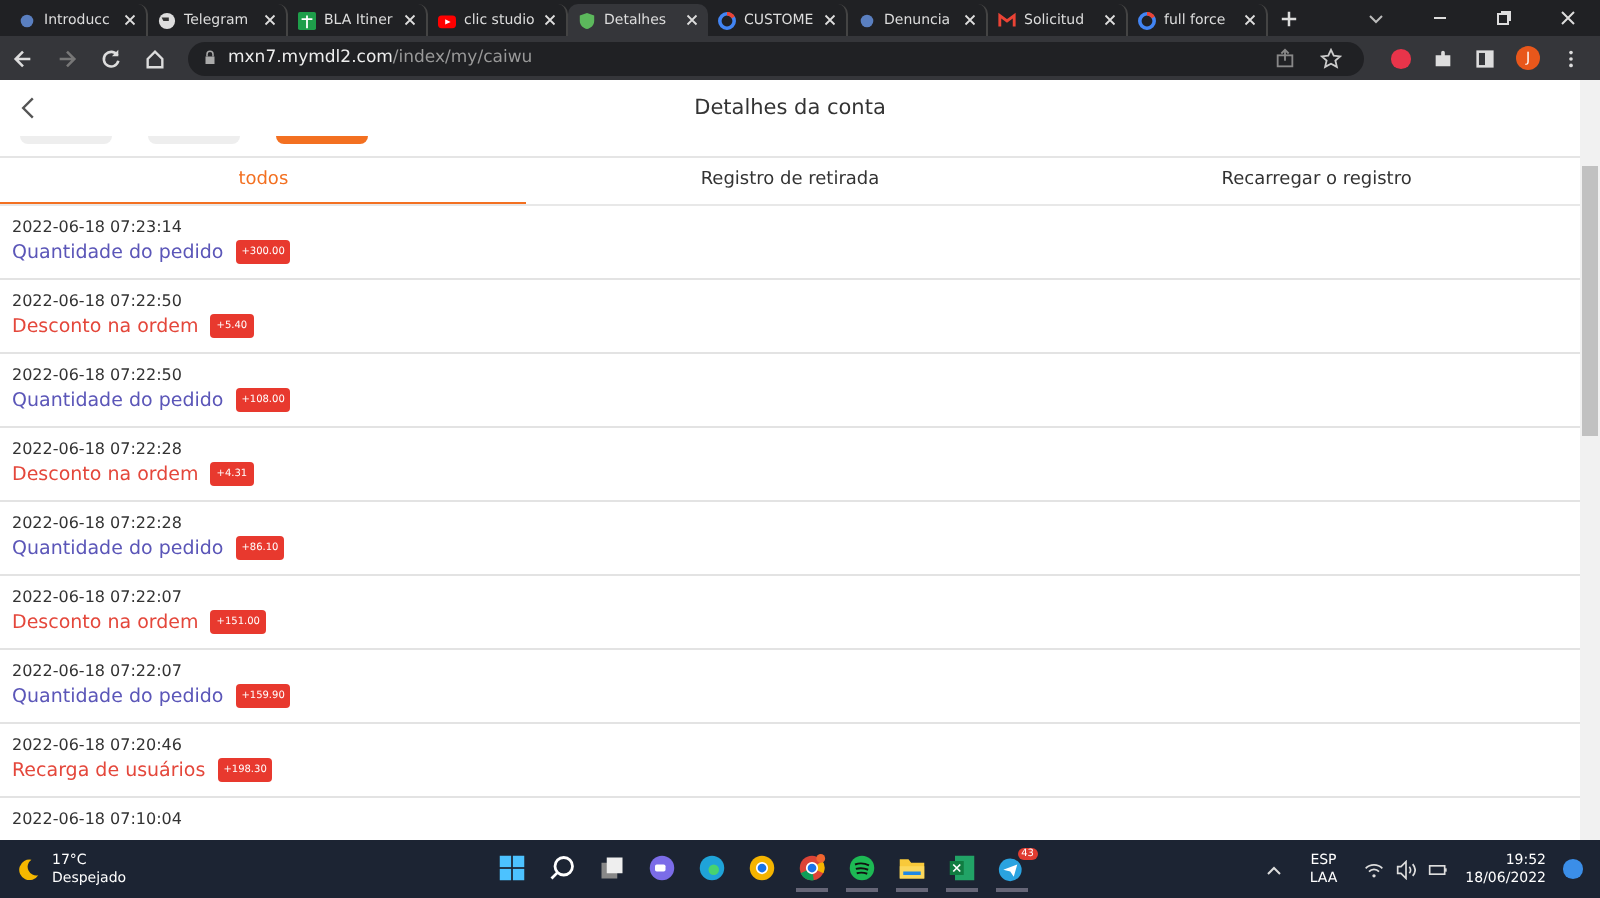  What do you see at coordinates (911, 867) in the screenshot?
I see `folder-icon` at bounding box center [911, 867].